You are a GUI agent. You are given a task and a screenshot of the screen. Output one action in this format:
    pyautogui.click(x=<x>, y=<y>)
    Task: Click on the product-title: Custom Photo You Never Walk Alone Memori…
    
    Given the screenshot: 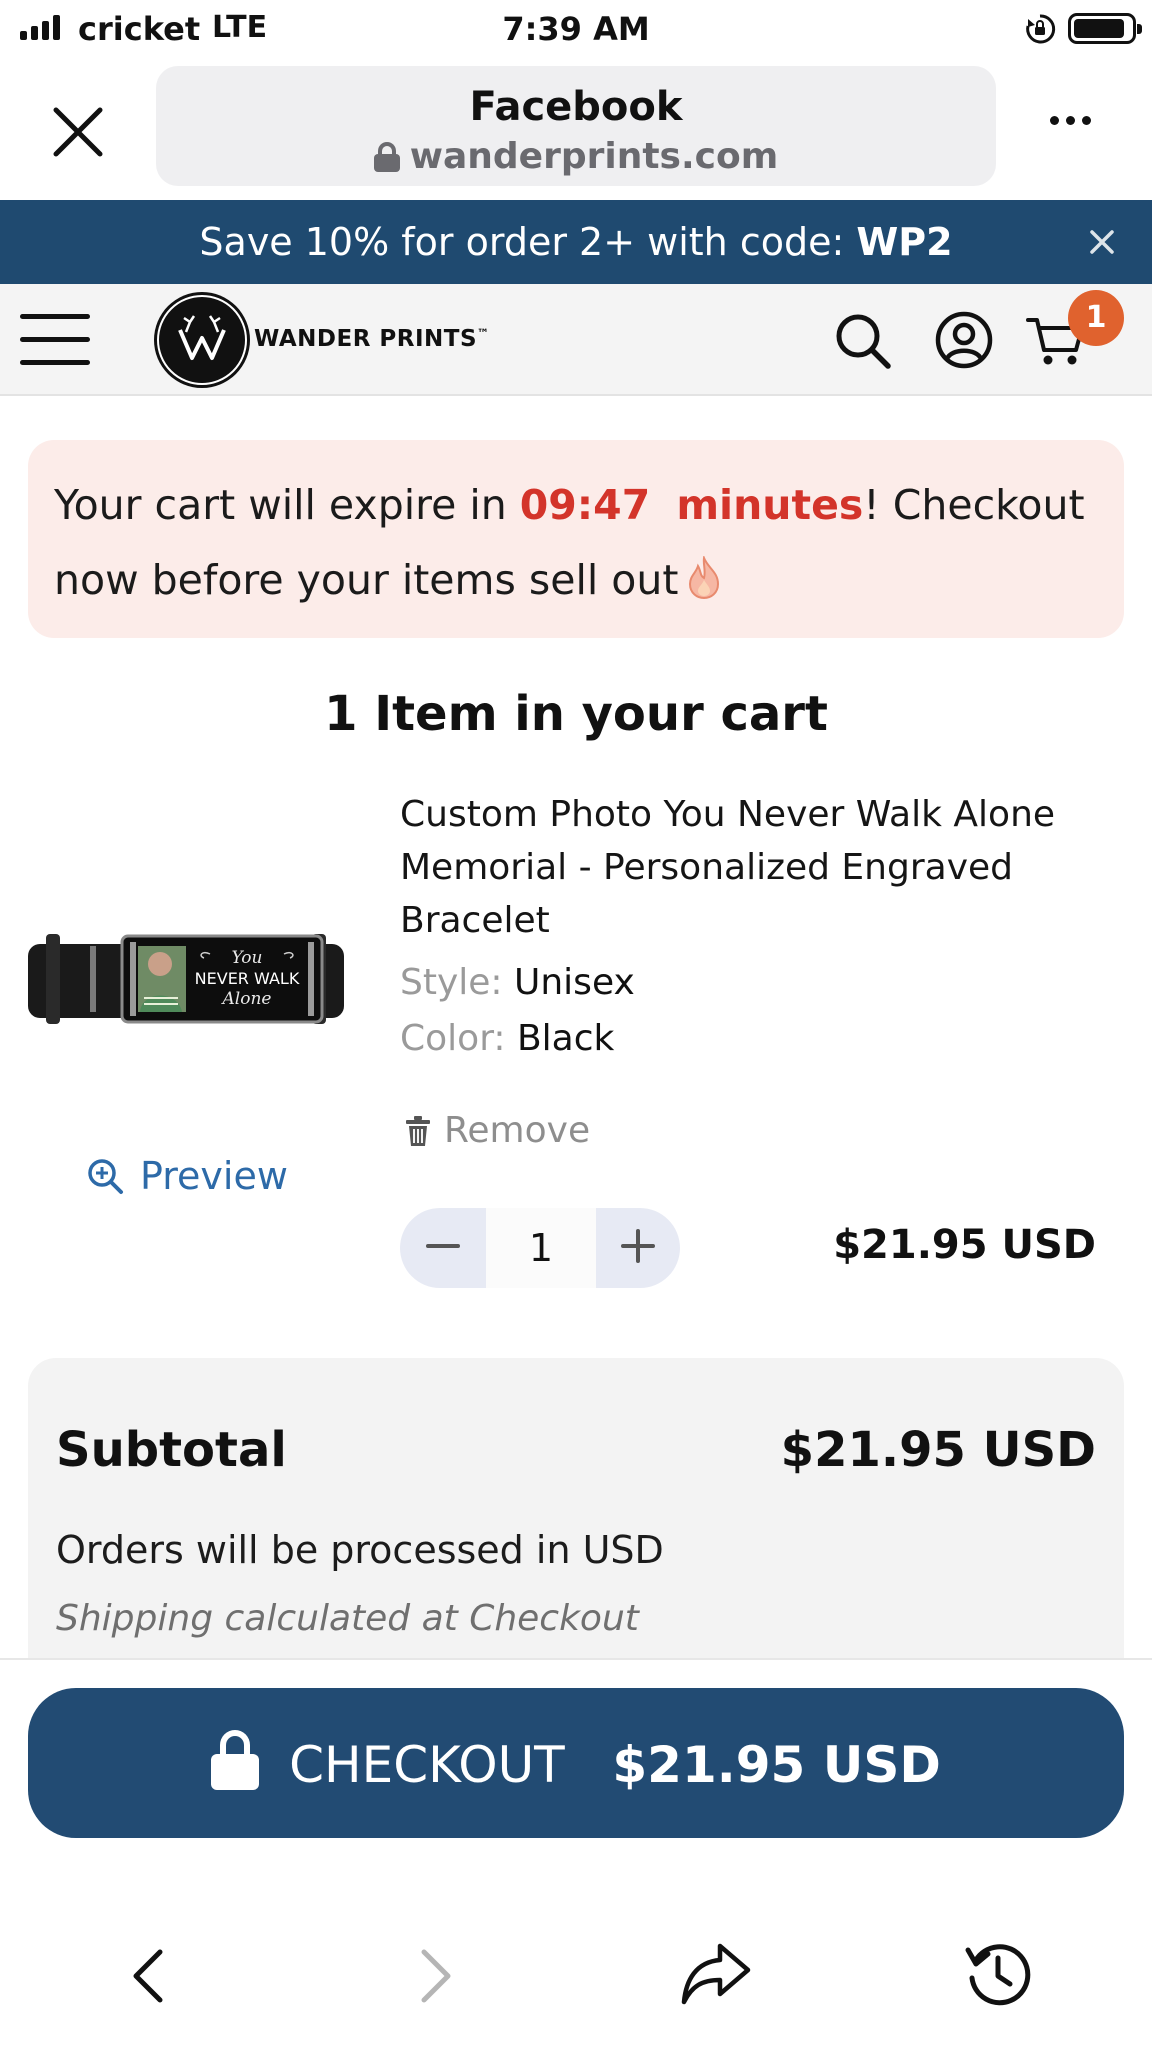 What is the action you would take?
    pyautogui.click(x=750, y=867)
    